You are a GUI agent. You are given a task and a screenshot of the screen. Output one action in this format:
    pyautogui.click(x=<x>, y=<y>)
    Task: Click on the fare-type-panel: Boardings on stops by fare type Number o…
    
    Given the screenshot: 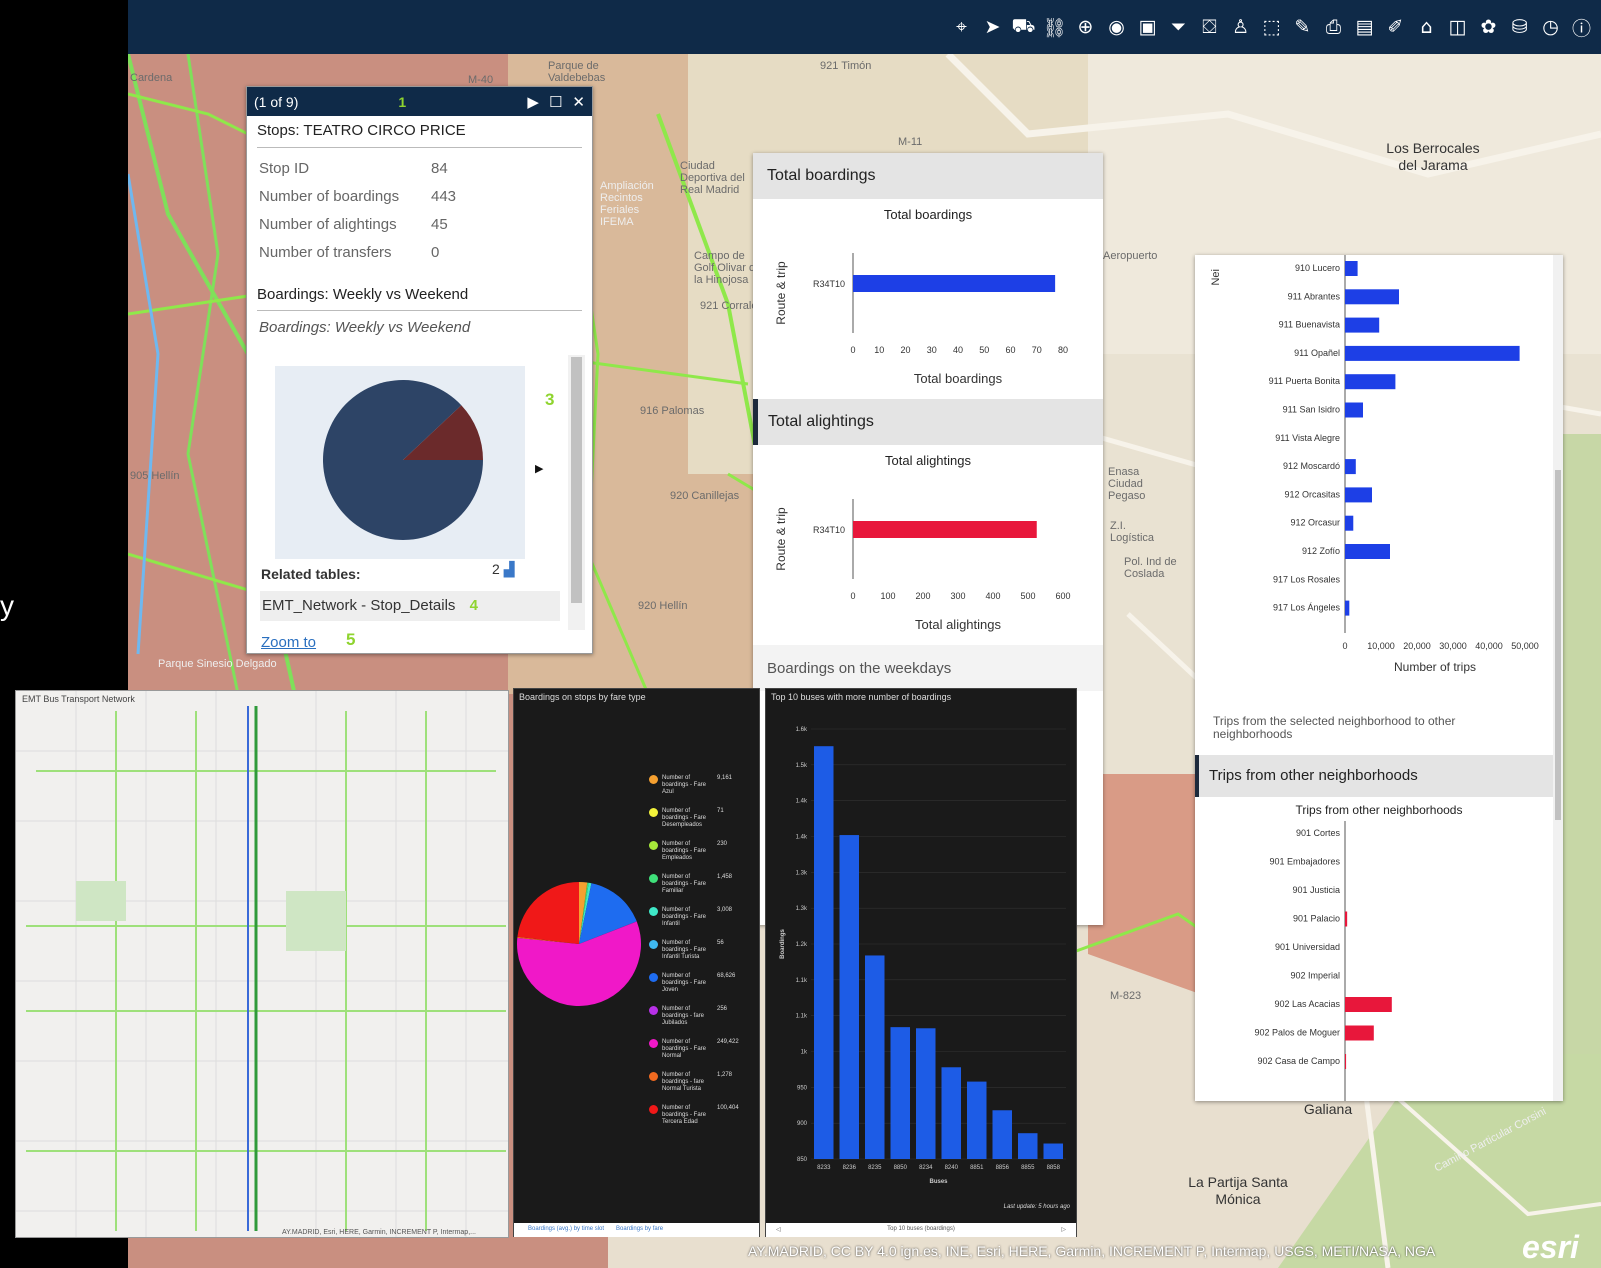 What is the action you would take?
    pyautogui.click(x=636, y=962)
    